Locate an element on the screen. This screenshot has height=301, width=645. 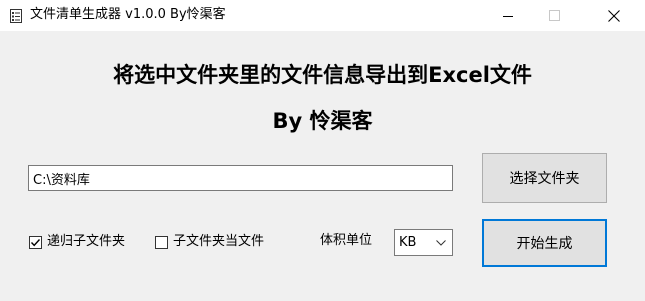
close-icon is located at coordinates (614, 15).